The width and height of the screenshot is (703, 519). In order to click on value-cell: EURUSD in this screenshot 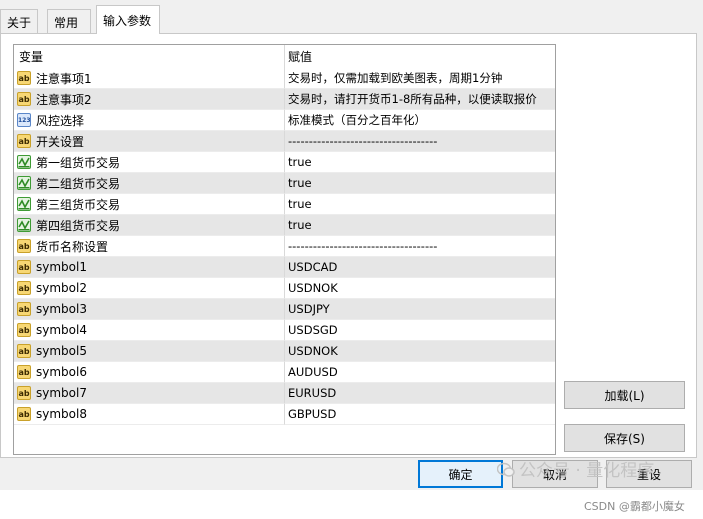, I will do `click(420, 393)`.